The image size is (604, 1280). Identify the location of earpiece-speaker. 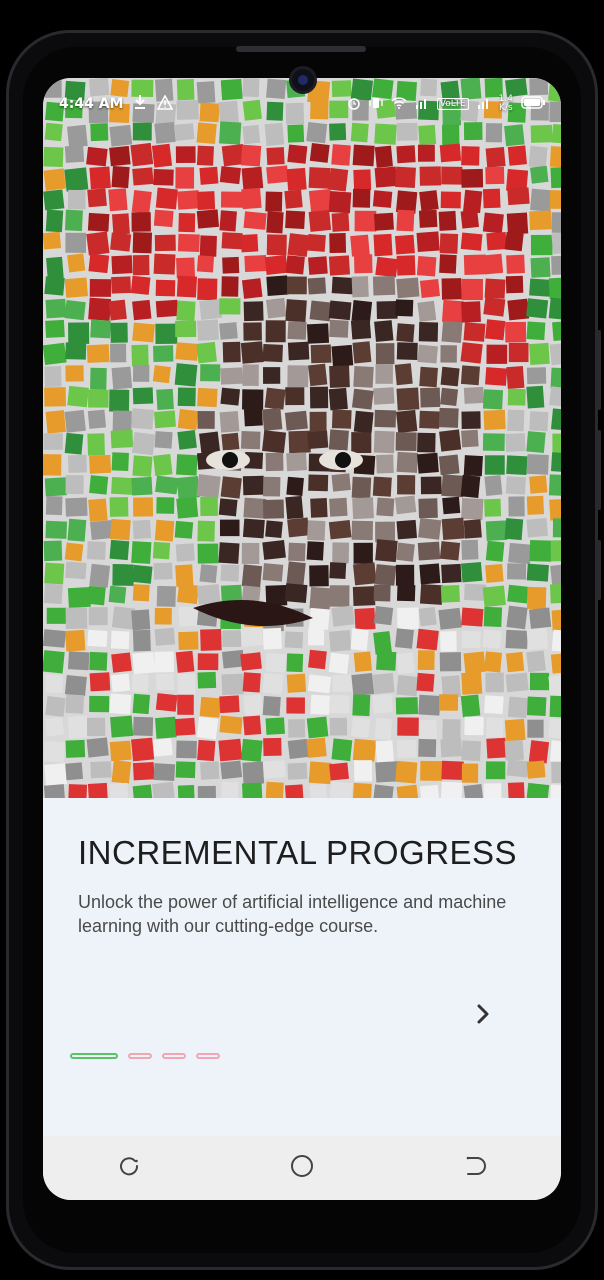
(301, 49).